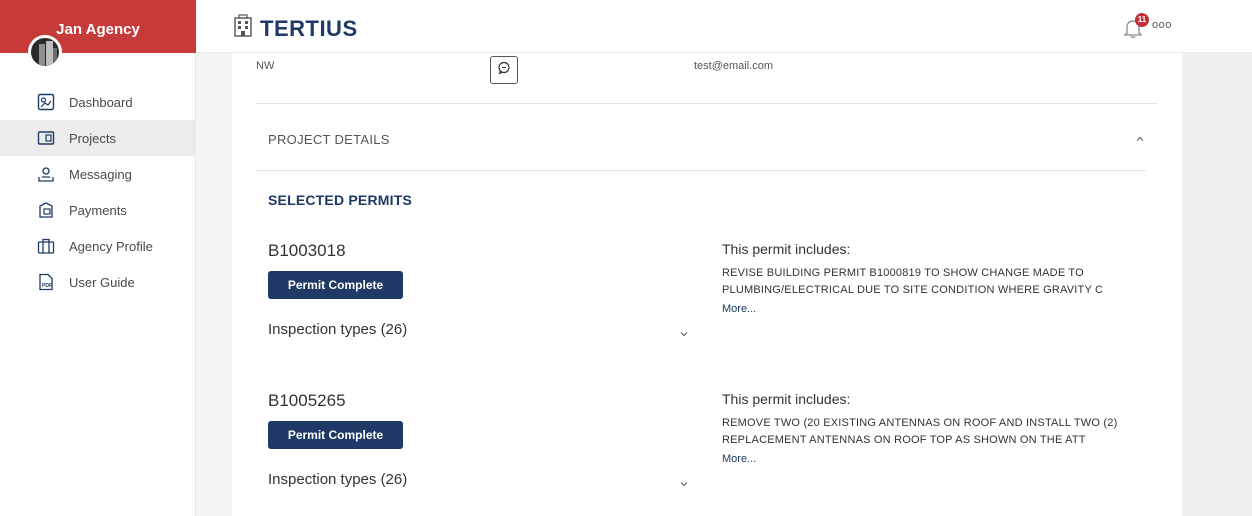 This screenshot has height=516, width=1252. What do you see at coordinates (307, 250) in the screenshot?
I see `permit-id: B1003018` at bounding box center [307, 250].